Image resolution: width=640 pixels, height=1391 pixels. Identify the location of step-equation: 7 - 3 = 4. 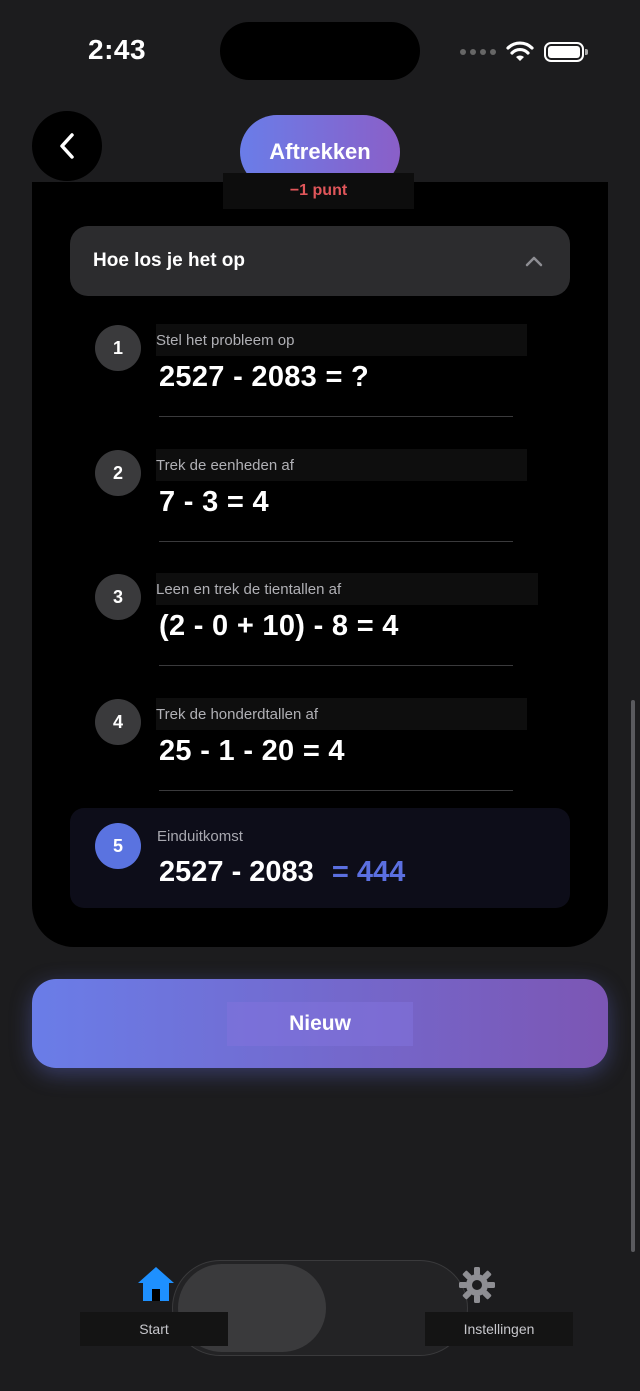
(214, 502).